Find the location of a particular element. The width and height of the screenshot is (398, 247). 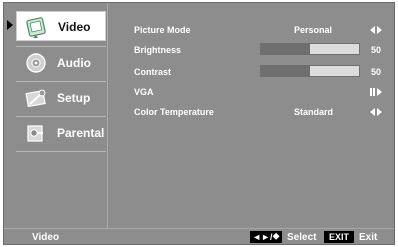

footer-title: Video is located at coordinates (46, 237).